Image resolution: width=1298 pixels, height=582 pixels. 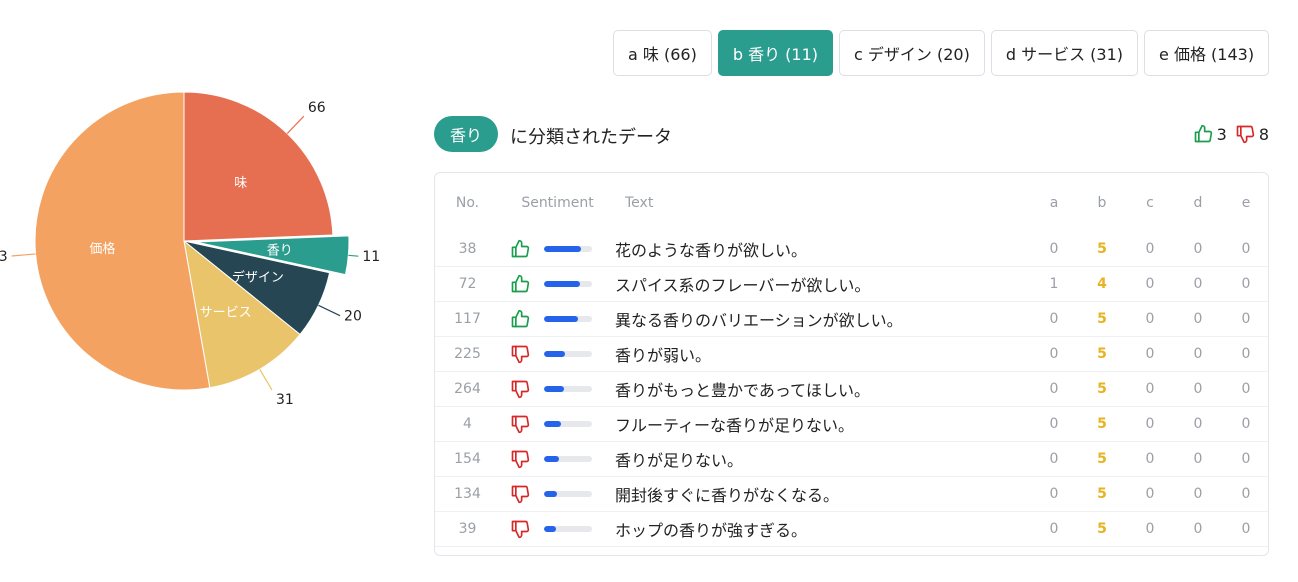 What do you see at coordinates (467, 459) in the screenshot?
I see `row-no: 154` at bounding box center [467, 459].